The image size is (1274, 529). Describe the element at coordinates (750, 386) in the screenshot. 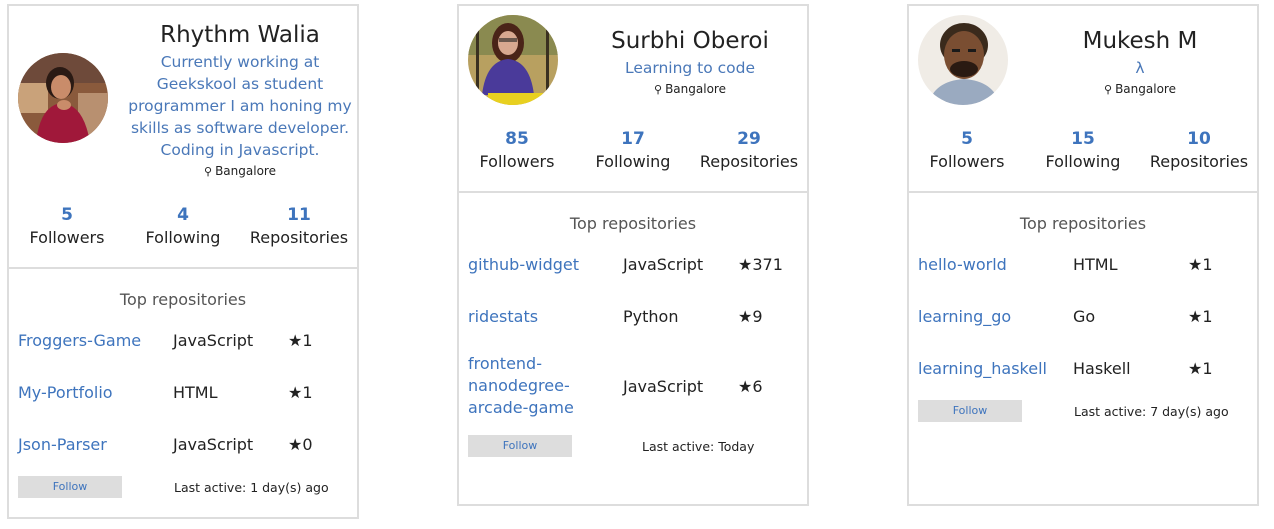

I see `repo-stars: ★6` at that location.